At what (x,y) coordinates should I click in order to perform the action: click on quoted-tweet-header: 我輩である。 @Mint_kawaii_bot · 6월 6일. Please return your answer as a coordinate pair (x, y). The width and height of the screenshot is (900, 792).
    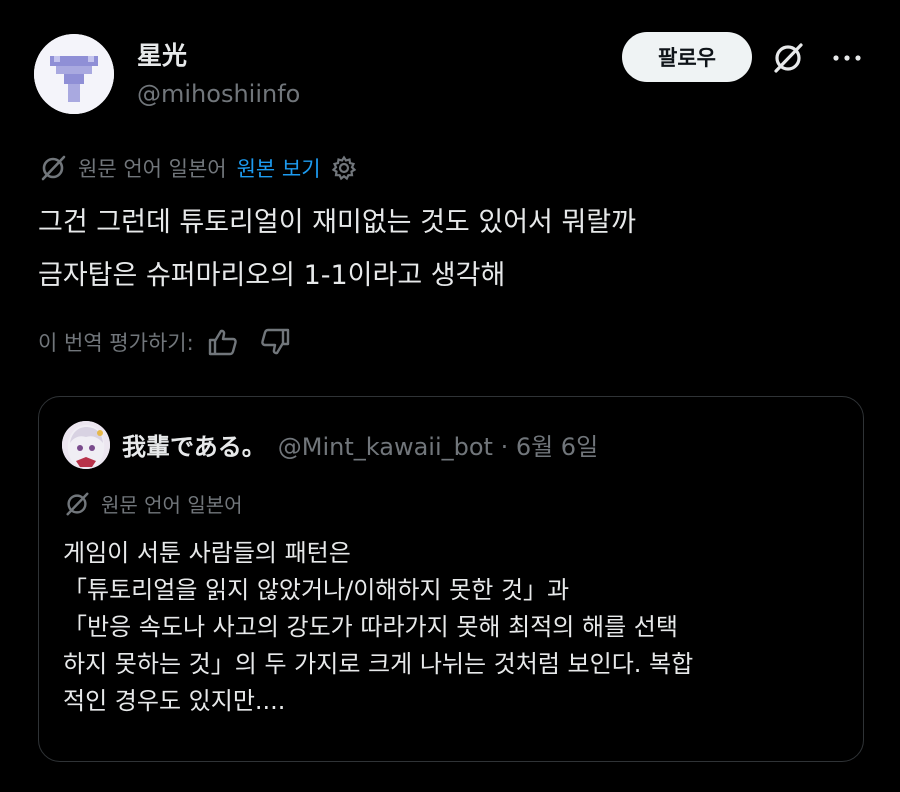
    Looking at the image, I should click on (360, 444).